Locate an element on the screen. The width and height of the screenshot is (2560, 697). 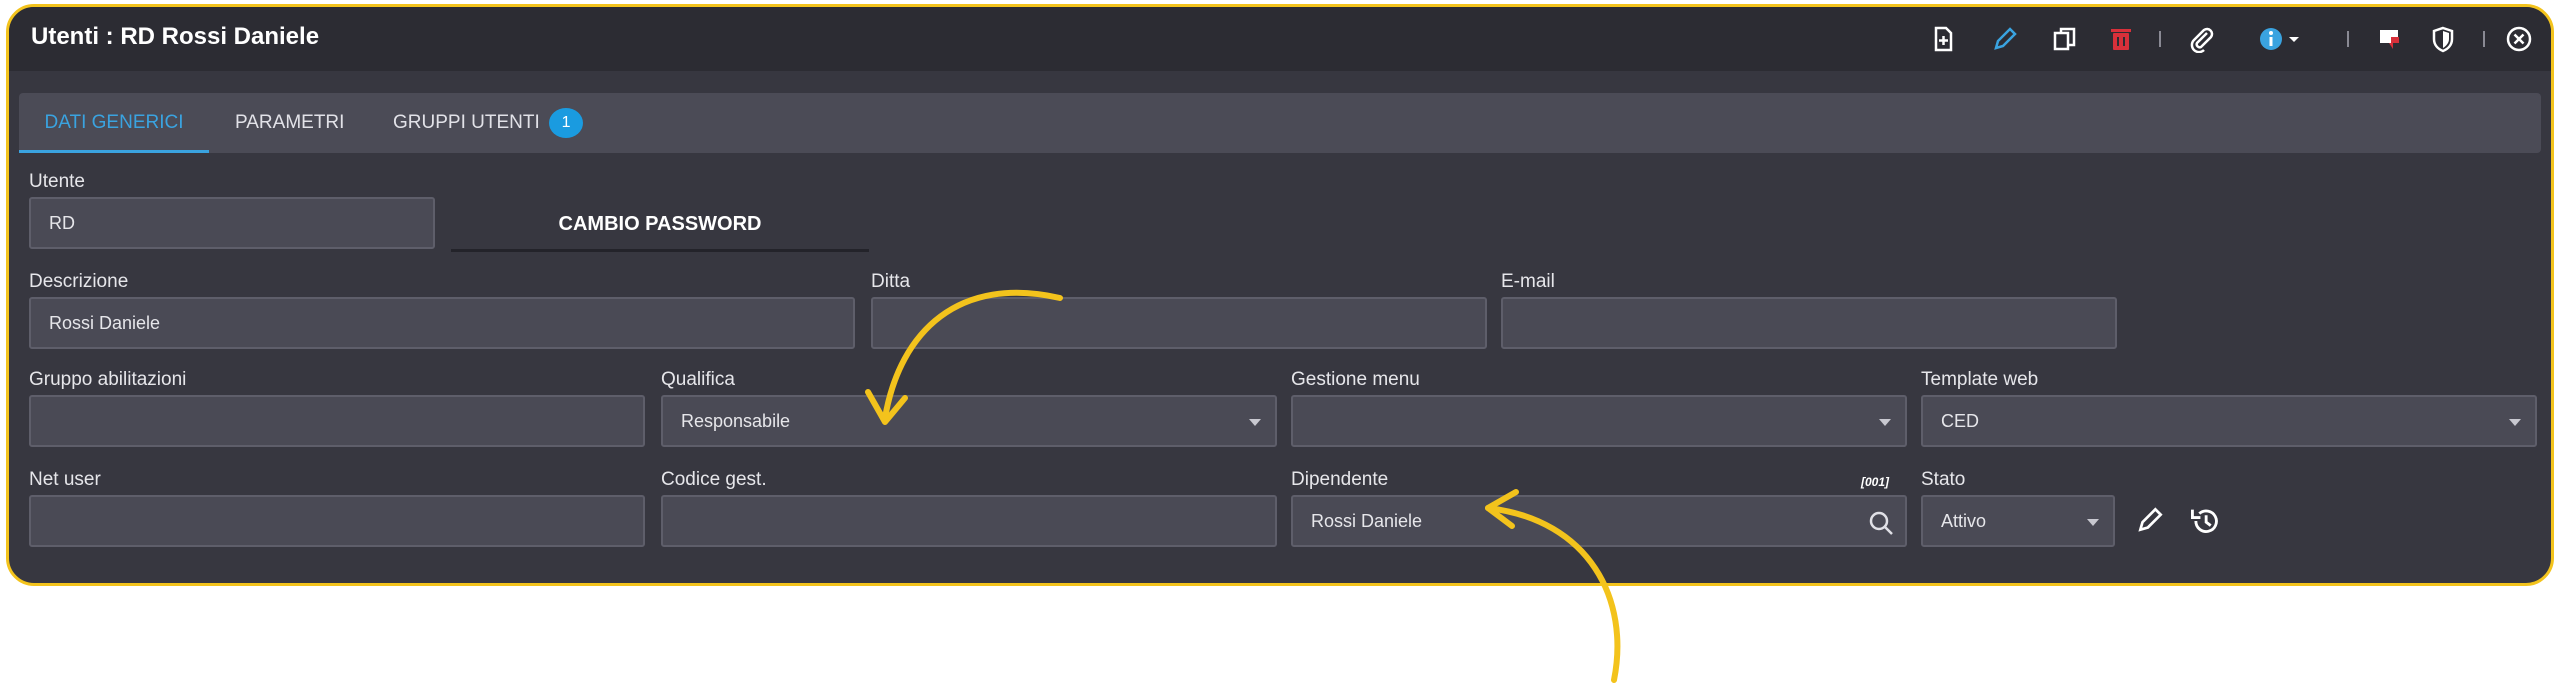
arrow-to-dipendente is located at coordinates (1553, 594).